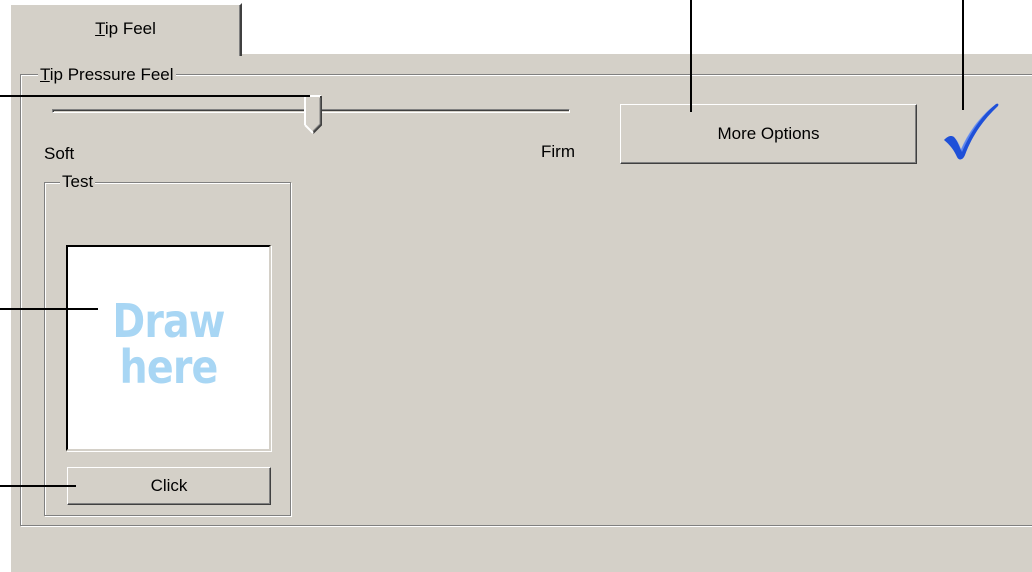 The image size is (1032, 572). What do you see at coordinates (111, 74) in the screenshot?
I see `tip-pressure-feel-legend-rest: ip Pressure Feel` at bounding box center [111, 74].